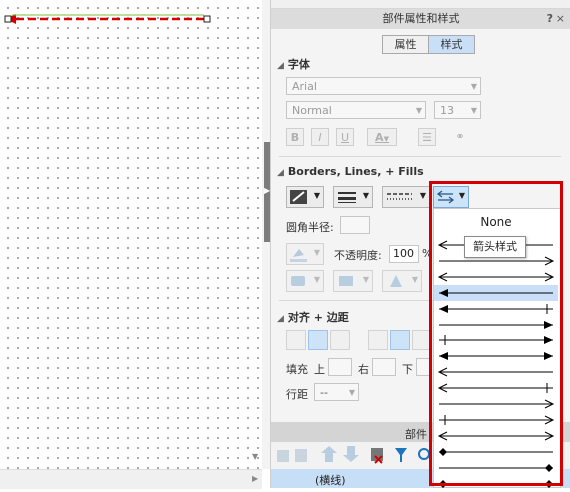  I want to click on fill-color-button: ▼, so click(305, 254).